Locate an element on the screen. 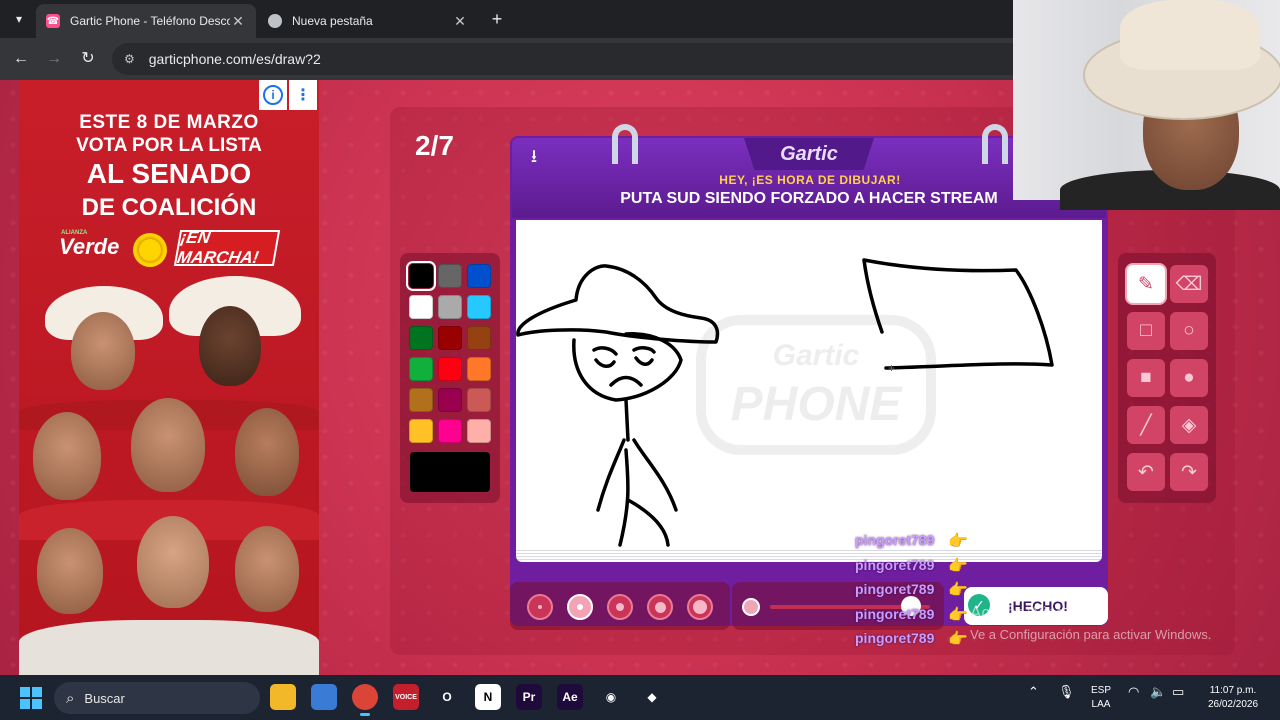 The height and width of the screenshot is (720, 1280). draw-instruction: HEY, ¡ES HORA DE DIBUJAR! is located at coordinates (810, 180).